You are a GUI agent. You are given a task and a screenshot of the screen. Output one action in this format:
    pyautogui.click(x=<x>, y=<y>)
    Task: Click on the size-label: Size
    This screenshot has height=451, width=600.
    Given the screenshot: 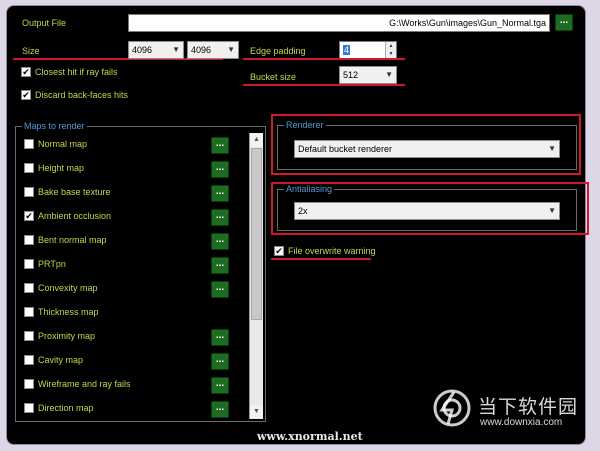 What is the action you would take?
    pyautogui.click(x=31, y=51)
    